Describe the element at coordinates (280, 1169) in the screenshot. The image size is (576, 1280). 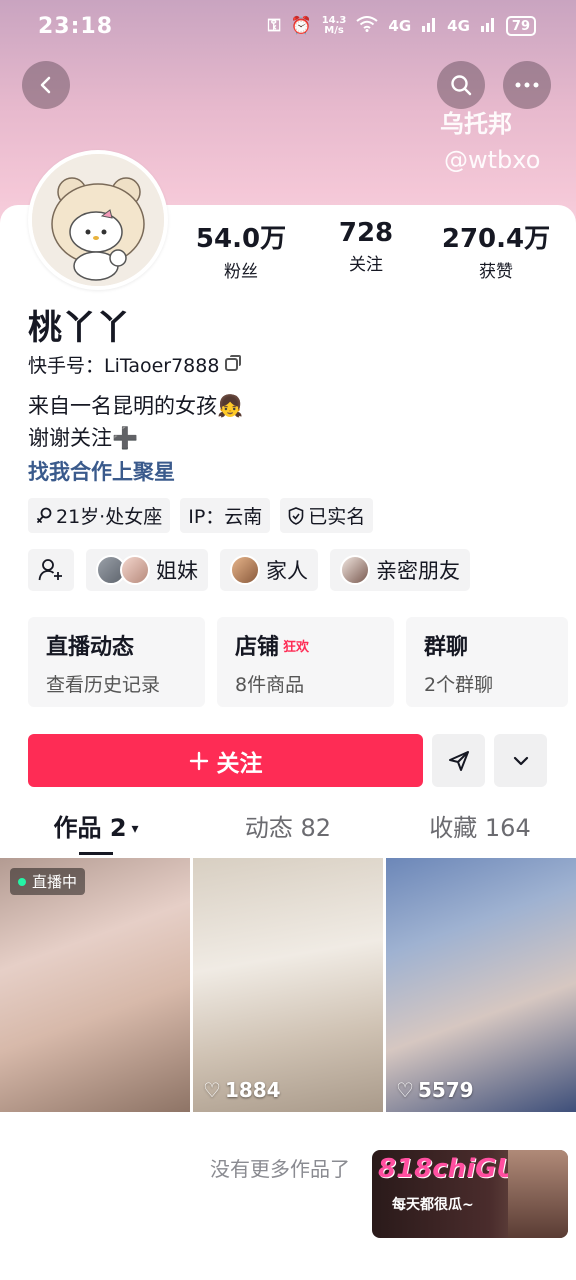
I see `no-more-works-note: 没有更多作品了` at that location.